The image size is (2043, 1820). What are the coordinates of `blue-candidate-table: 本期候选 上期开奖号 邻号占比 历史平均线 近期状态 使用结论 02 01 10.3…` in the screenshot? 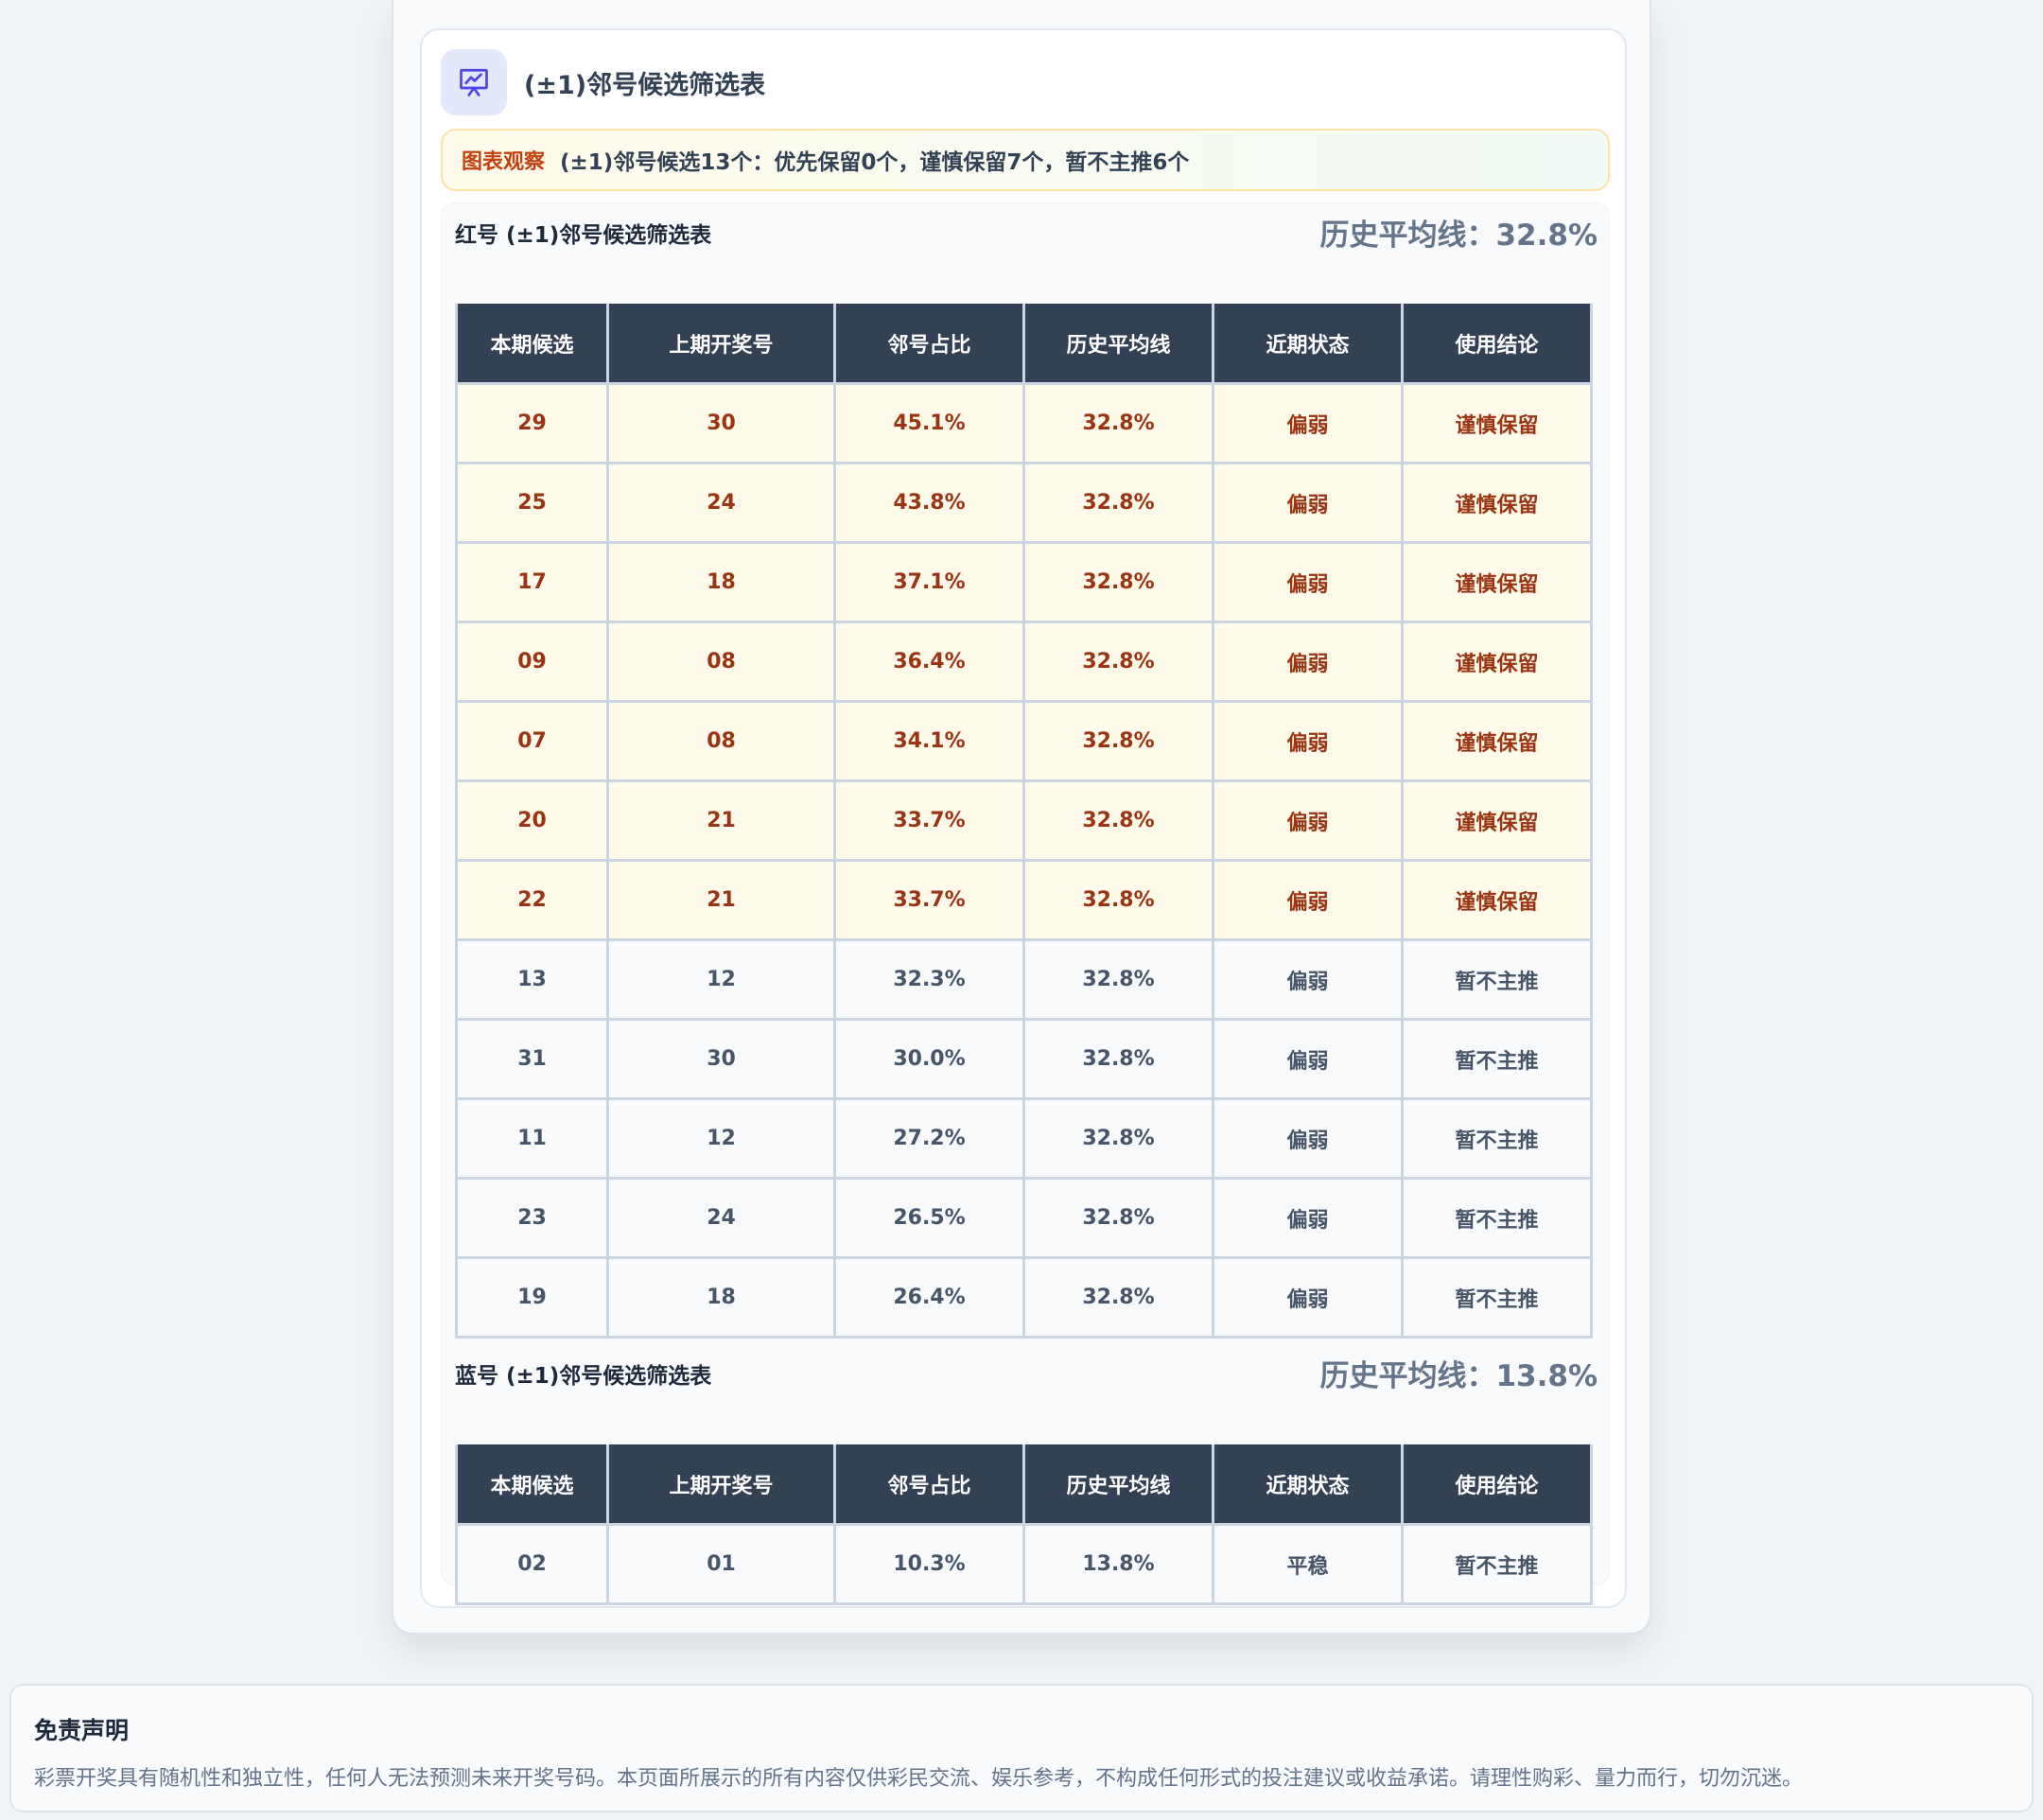 It's located at (1024, 1524).